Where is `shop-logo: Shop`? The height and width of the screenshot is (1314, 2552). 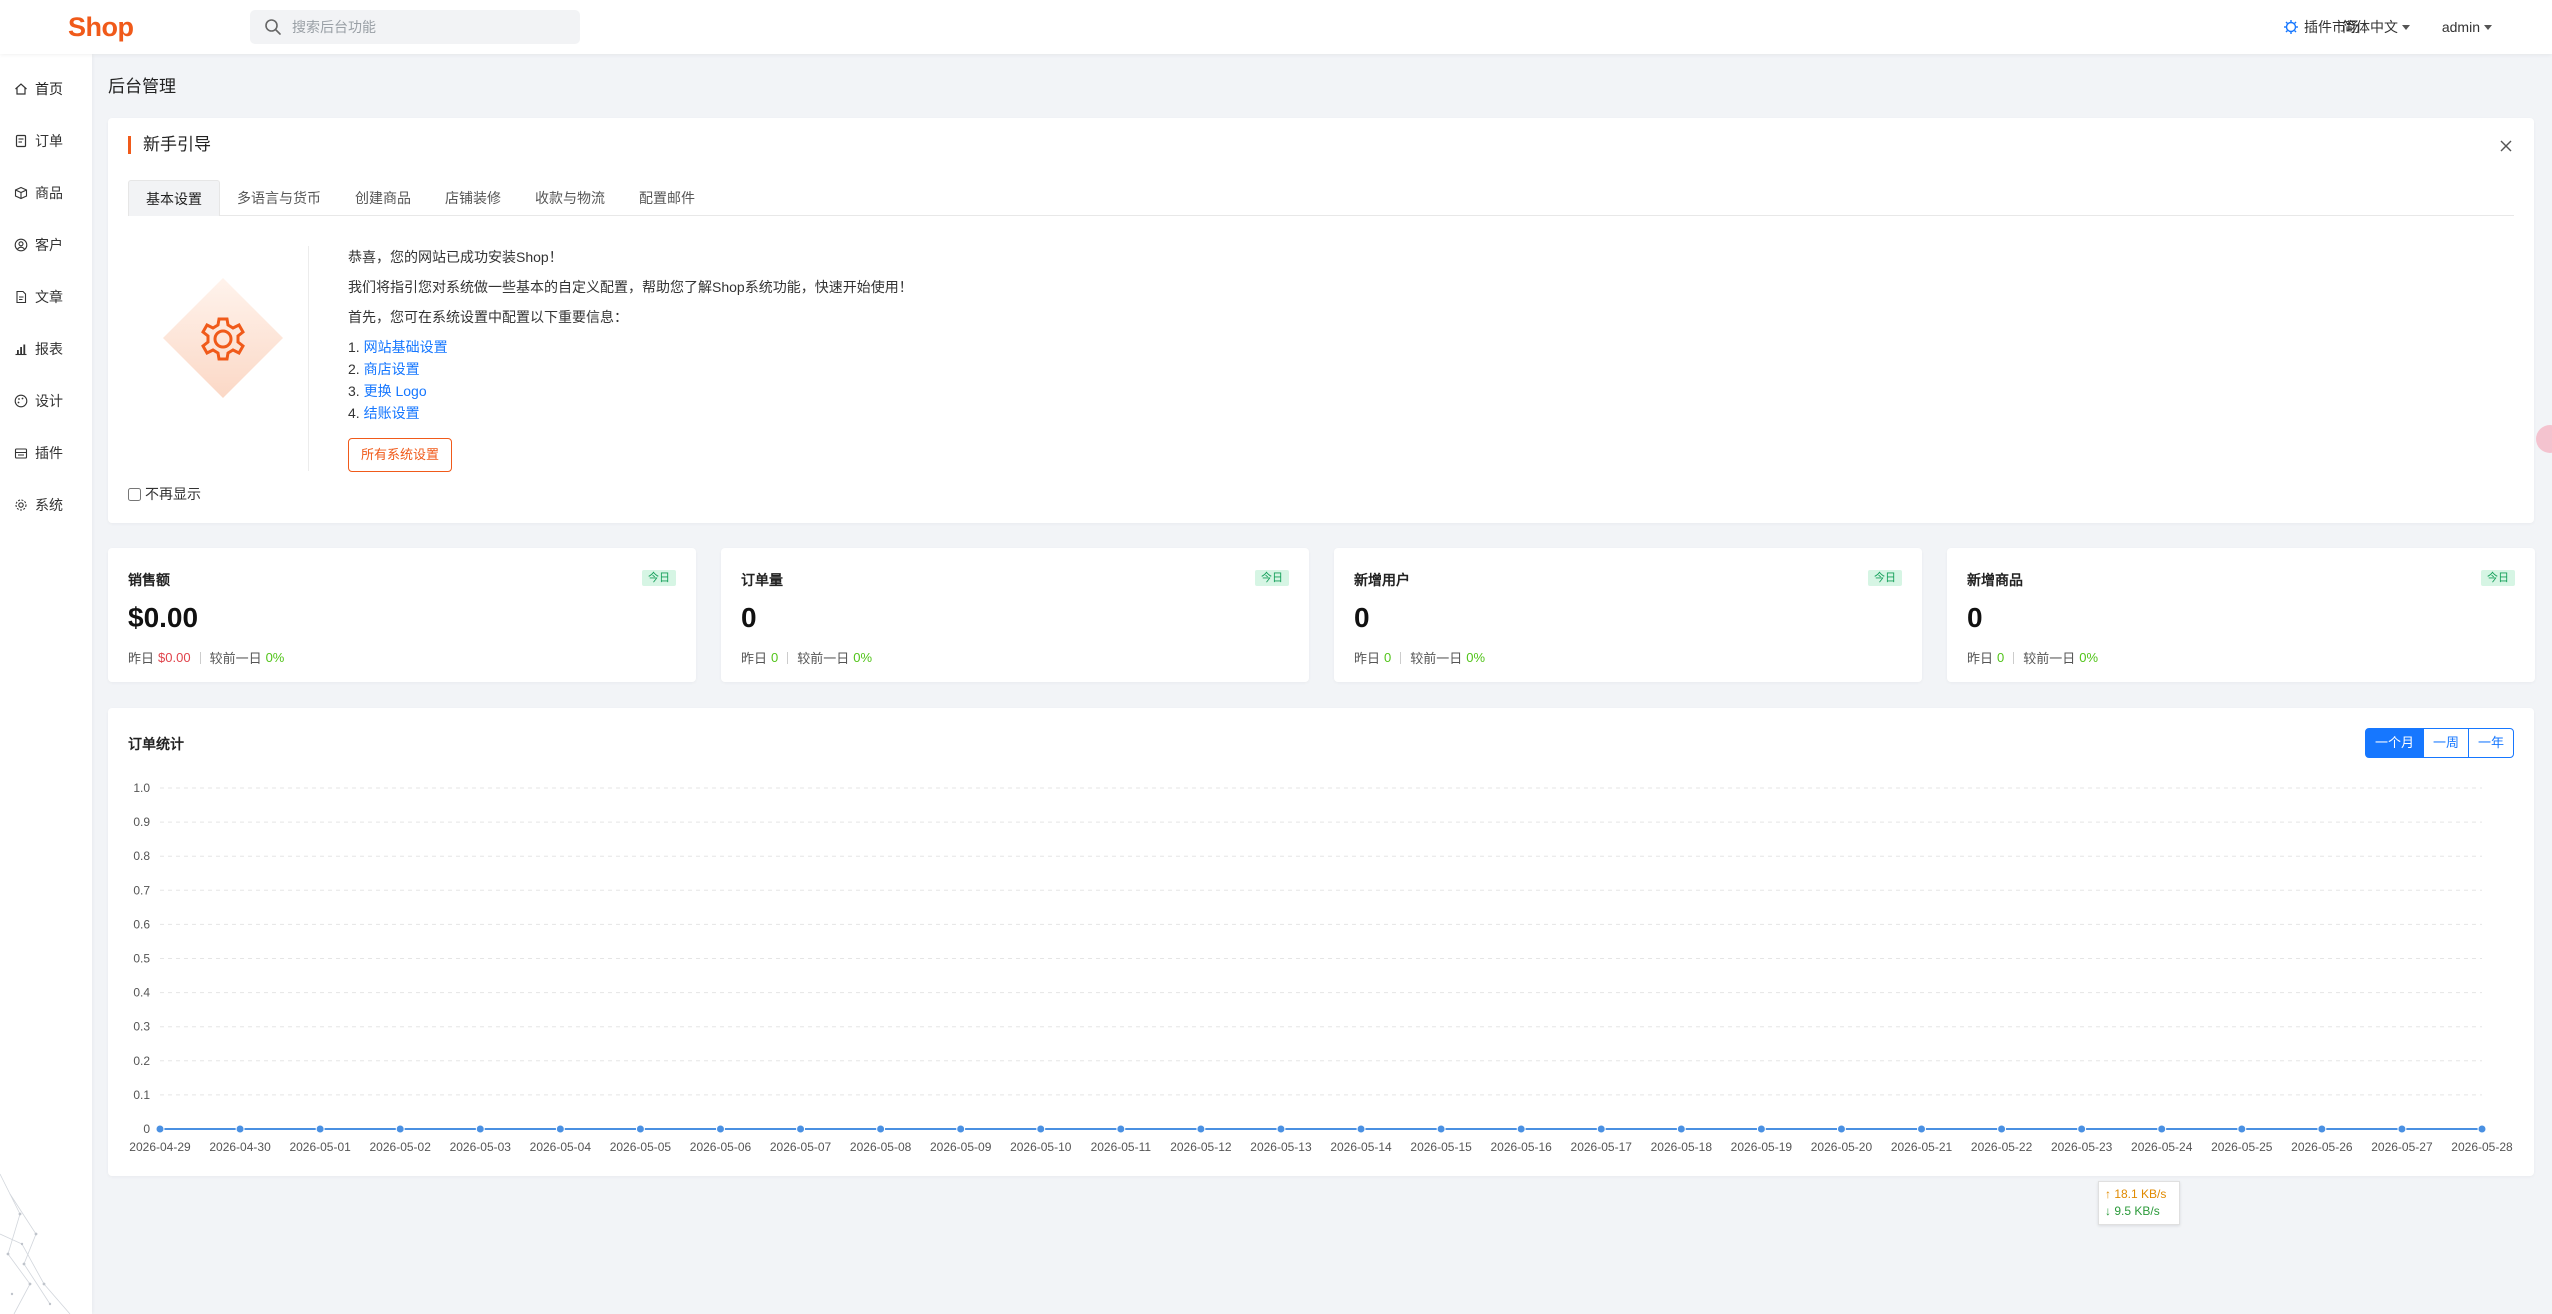 shop-logo: Shop is located at coordinates (101, 27).